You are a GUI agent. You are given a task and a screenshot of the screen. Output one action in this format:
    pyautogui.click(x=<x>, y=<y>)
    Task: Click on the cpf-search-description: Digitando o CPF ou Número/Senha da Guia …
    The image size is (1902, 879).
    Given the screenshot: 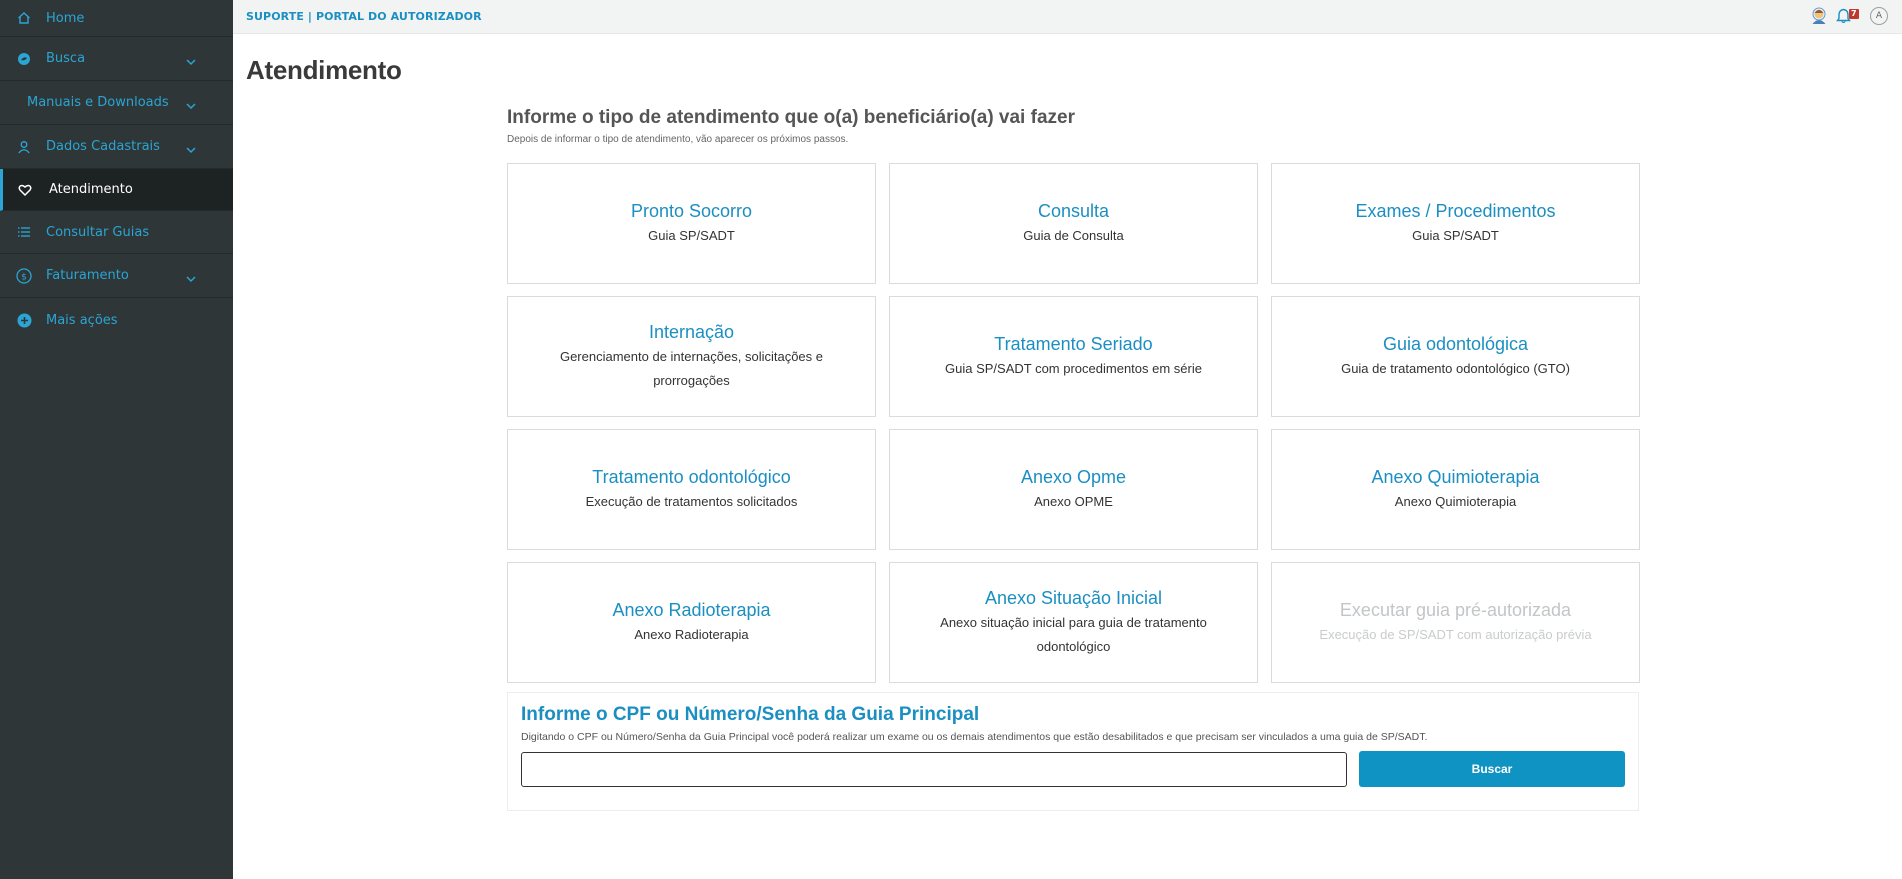 What is the action you would take?
    pyautogui.click(x=974, y=737)
    